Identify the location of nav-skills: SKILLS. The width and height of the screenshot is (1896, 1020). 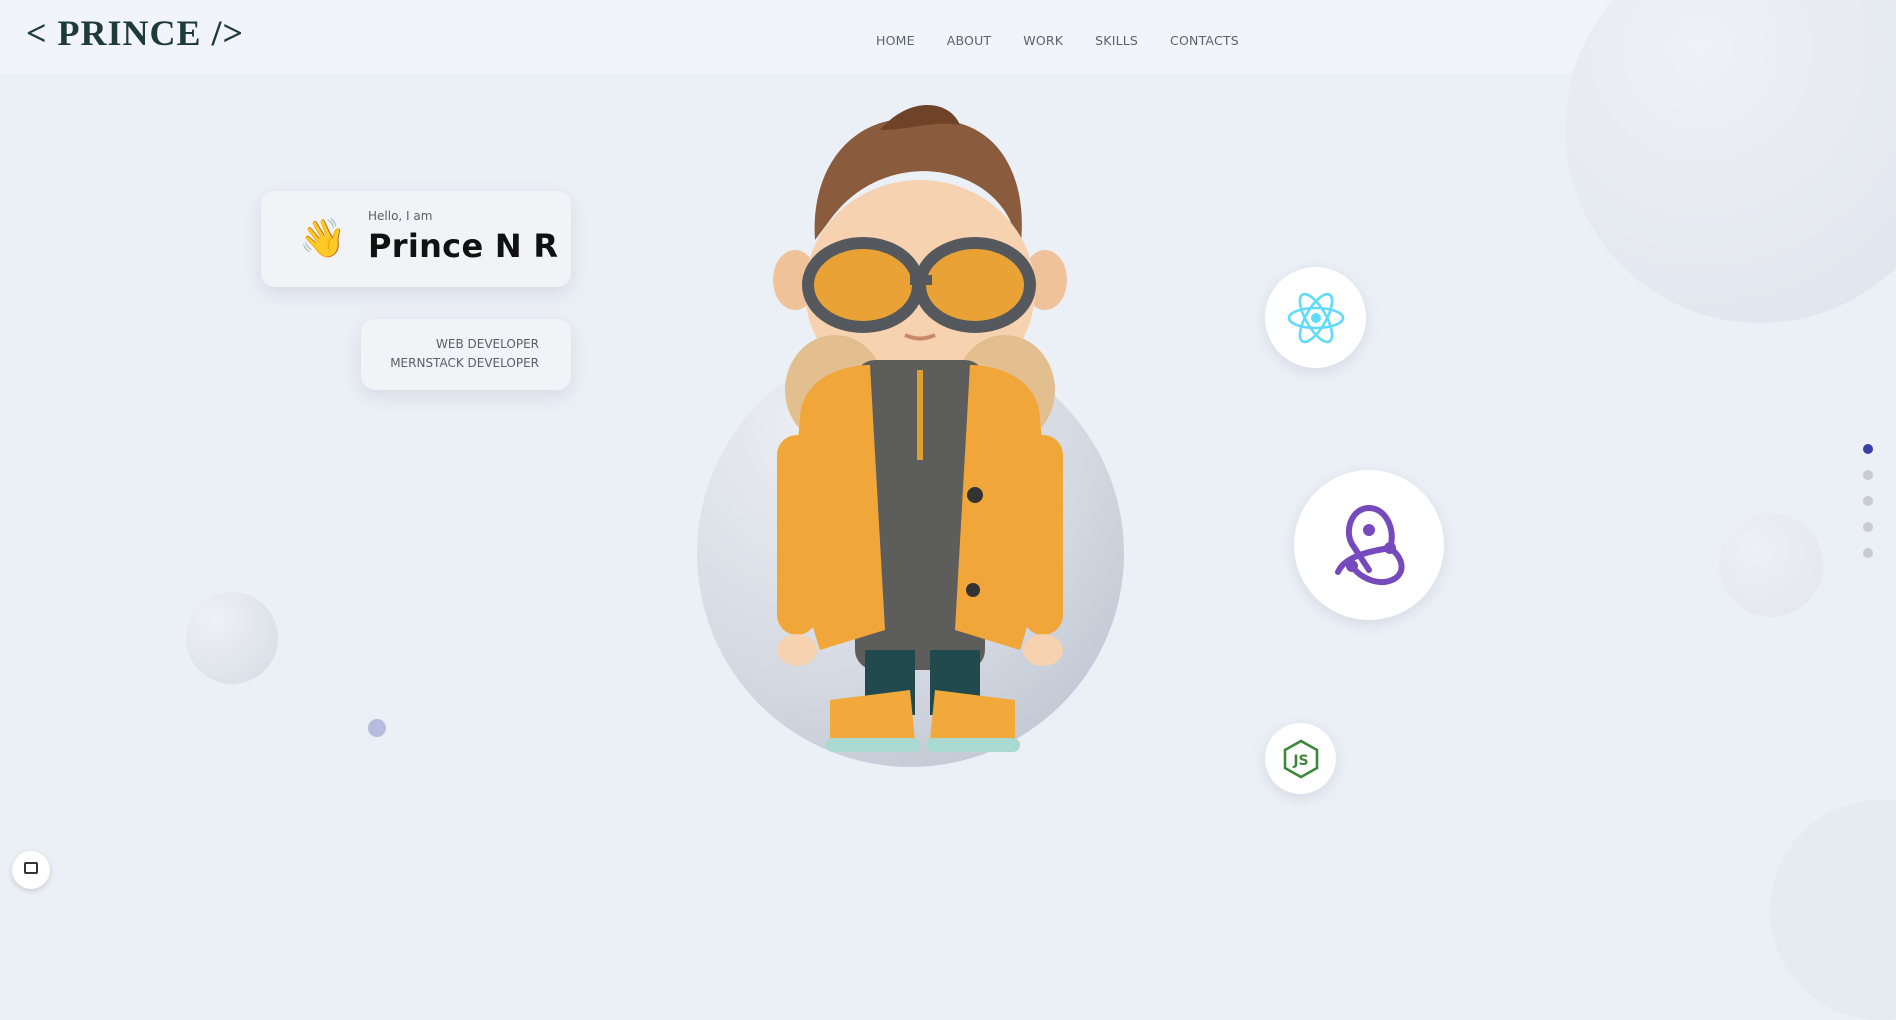
(1116, 40).